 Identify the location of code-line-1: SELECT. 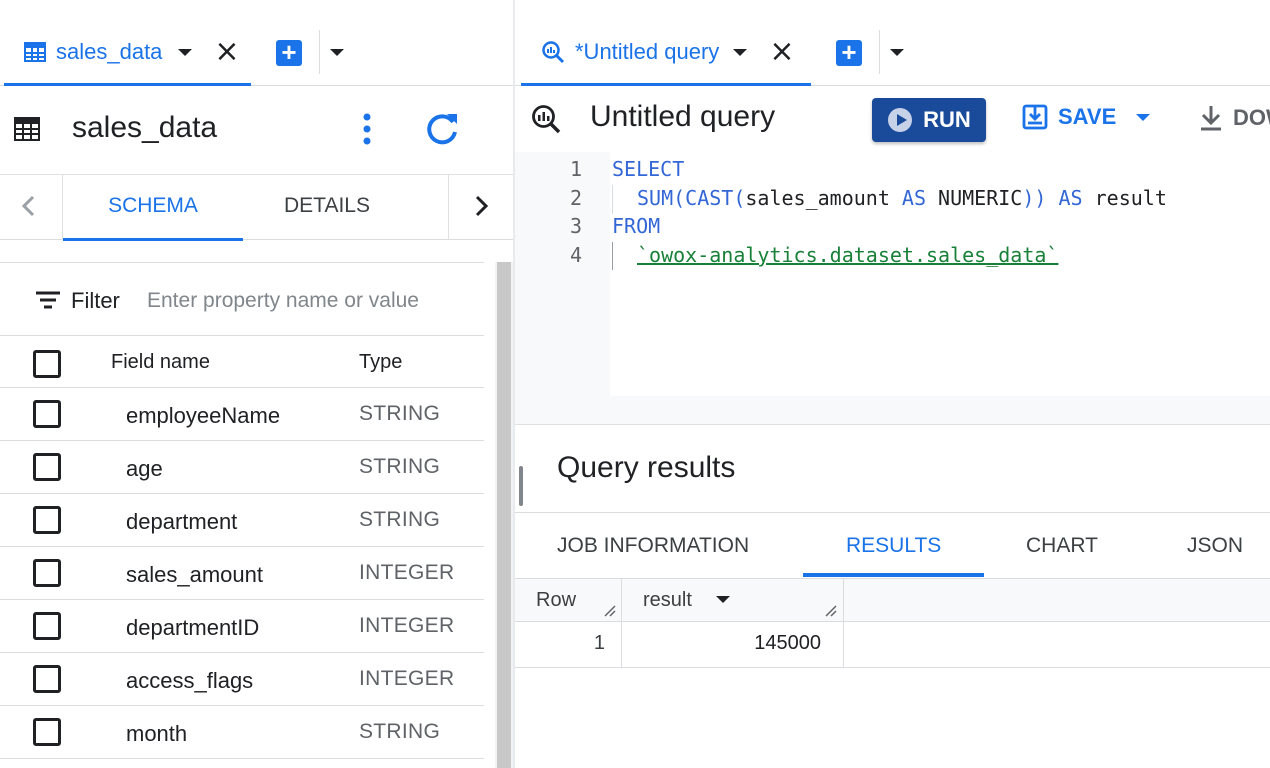
(648, 169).